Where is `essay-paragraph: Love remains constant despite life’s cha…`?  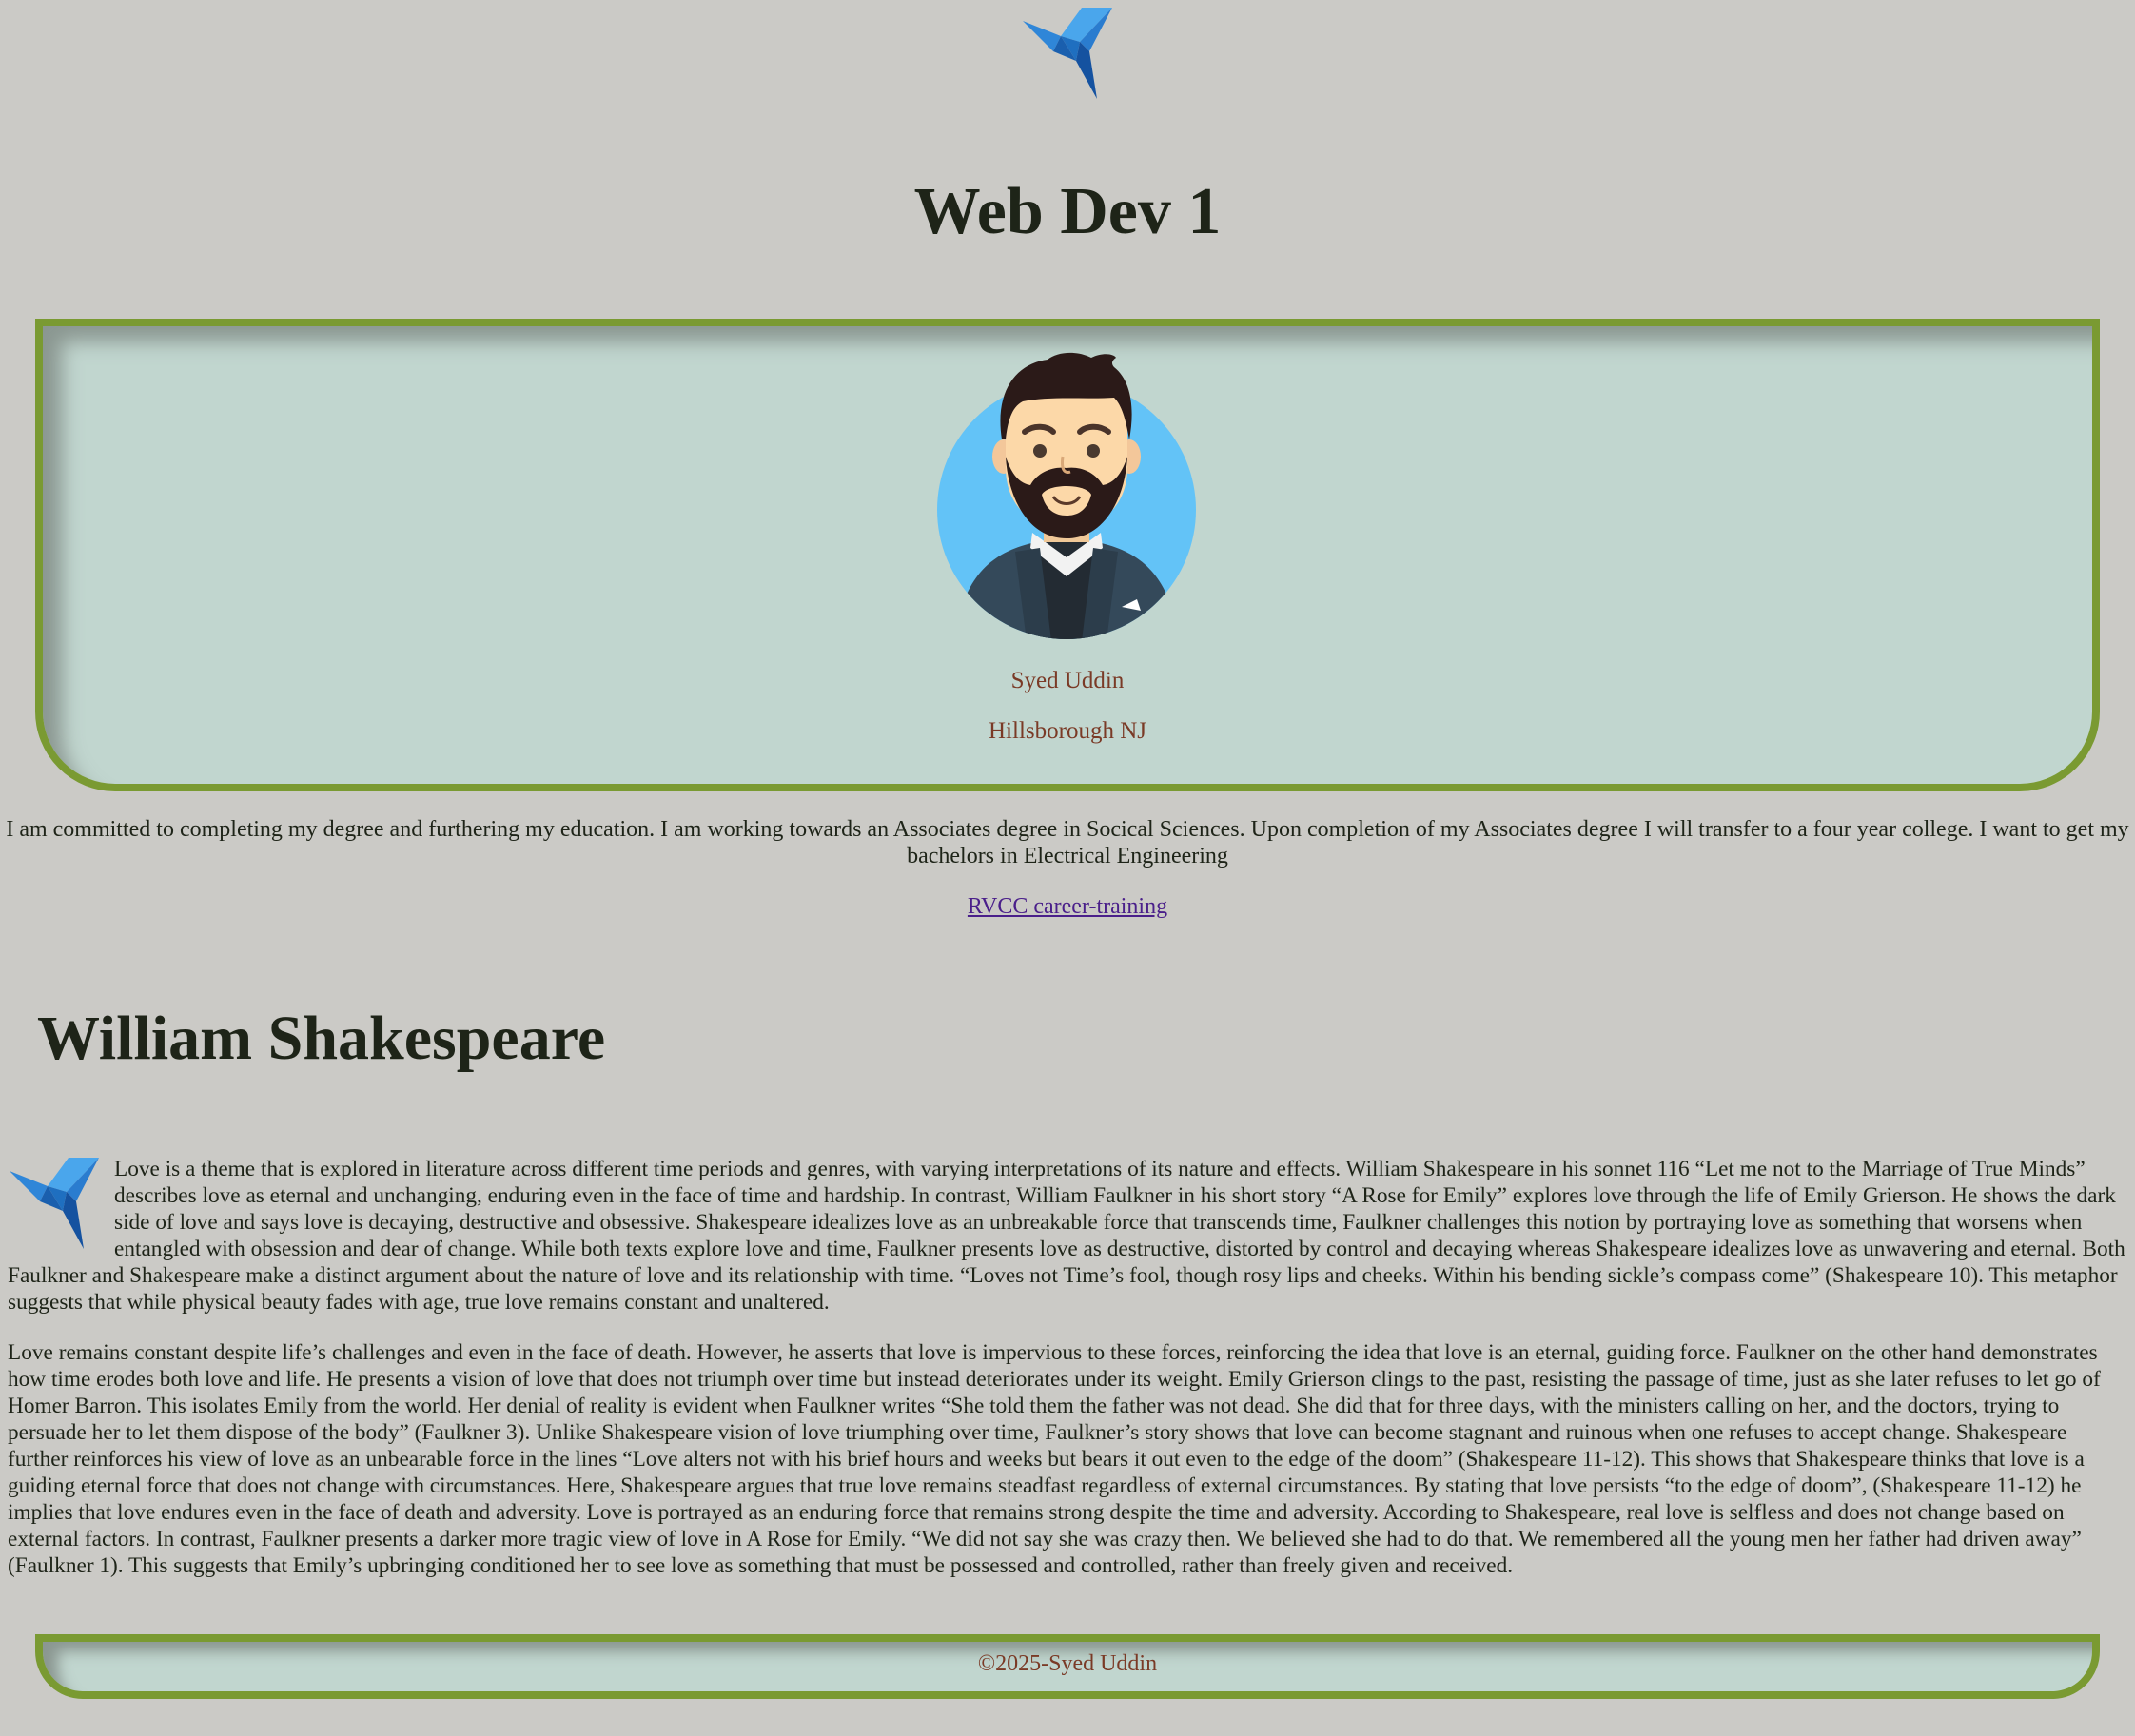
essay-paragraph: Love remains constant despite life’s cha… is located at coordinates (1054, 1459).